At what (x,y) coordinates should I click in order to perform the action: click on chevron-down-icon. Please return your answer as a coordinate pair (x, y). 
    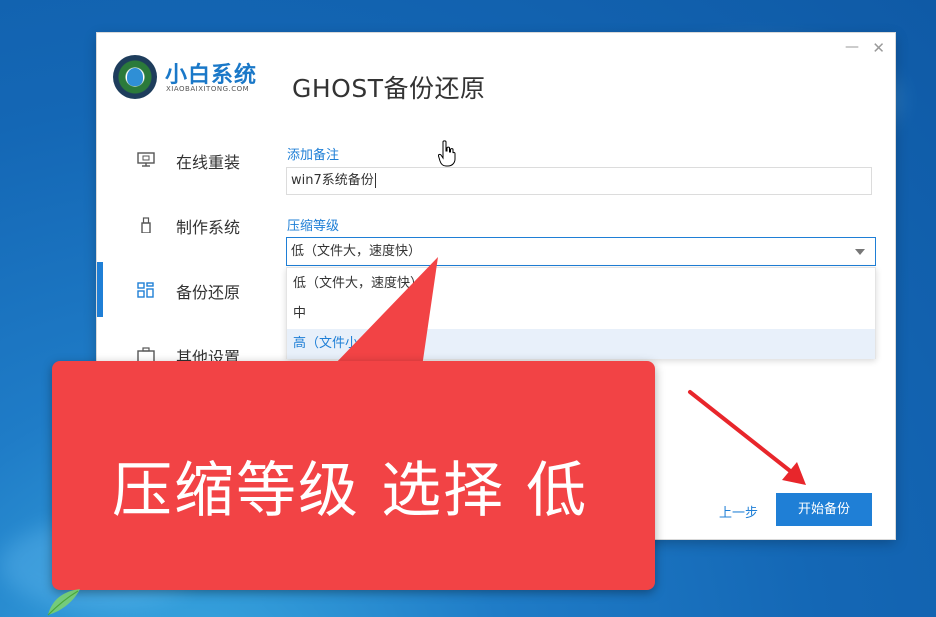
    Looking at the image, I should click on (860, 252).